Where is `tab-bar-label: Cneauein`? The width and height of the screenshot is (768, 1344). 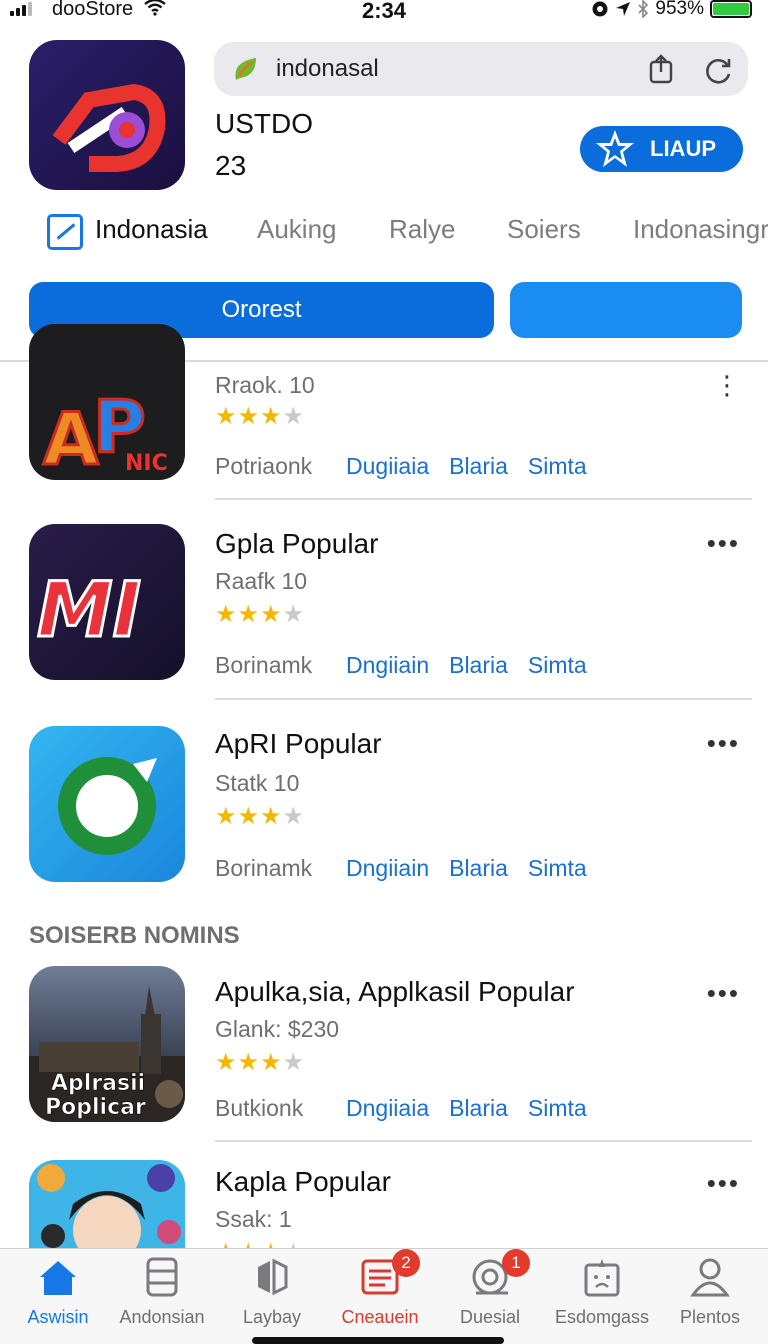
tab-bar-label: Cneauein is located at coordinates (380, 1317).